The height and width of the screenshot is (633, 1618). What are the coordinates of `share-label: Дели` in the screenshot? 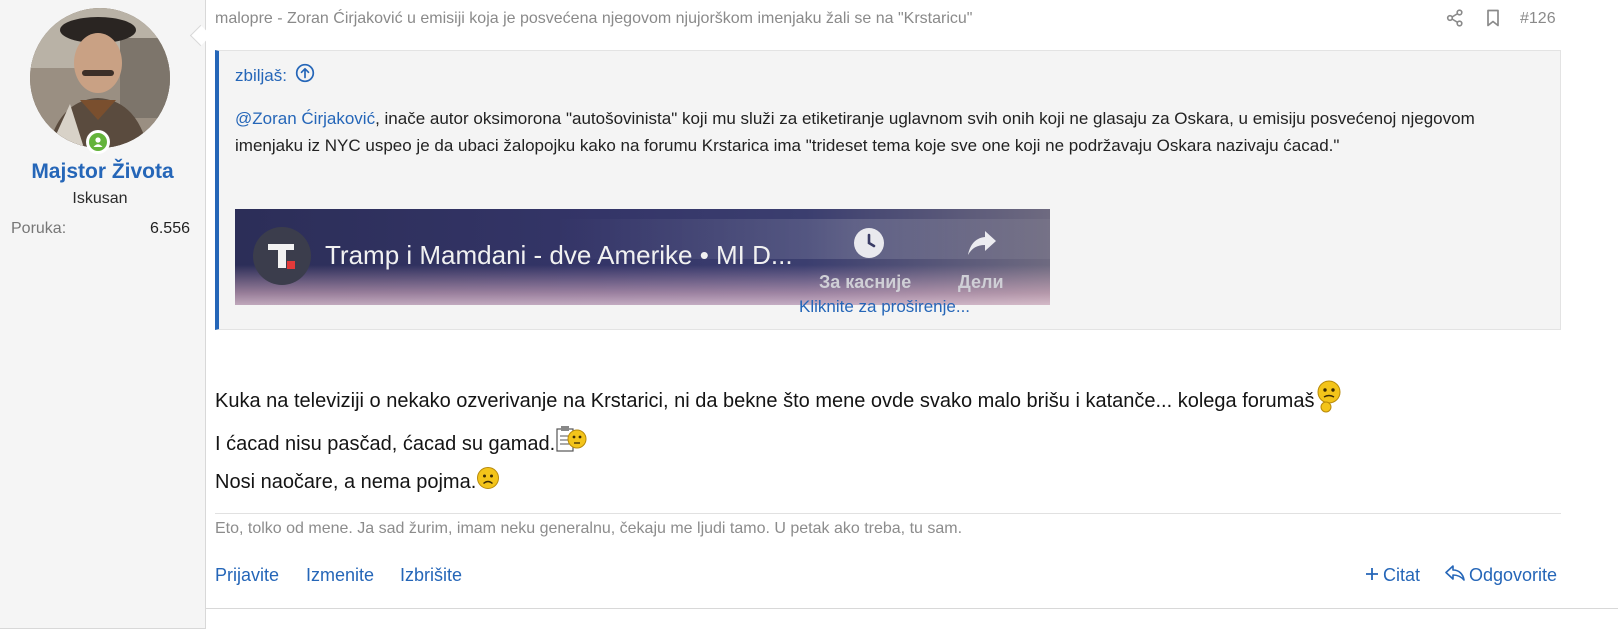 It's located at (981, 282).